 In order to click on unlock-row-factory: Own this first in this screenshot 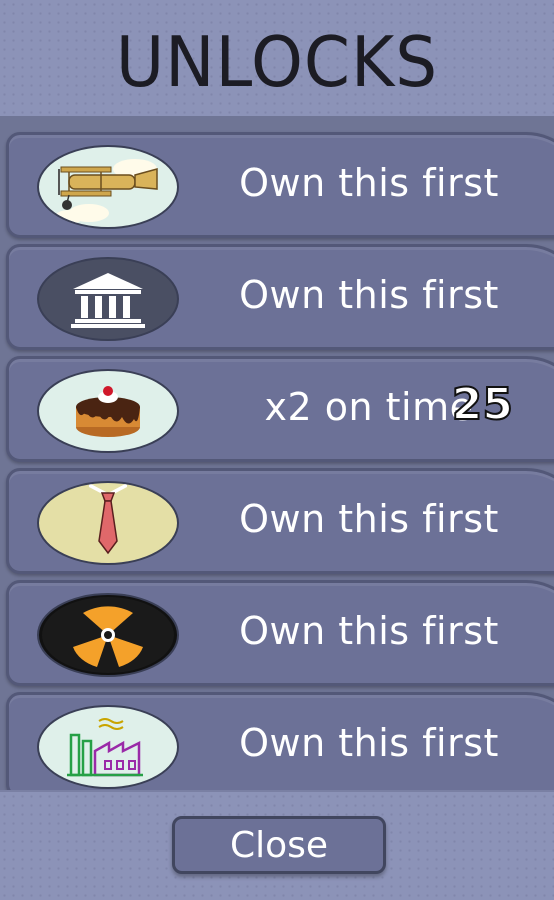, I will do `click(280, 741)`.